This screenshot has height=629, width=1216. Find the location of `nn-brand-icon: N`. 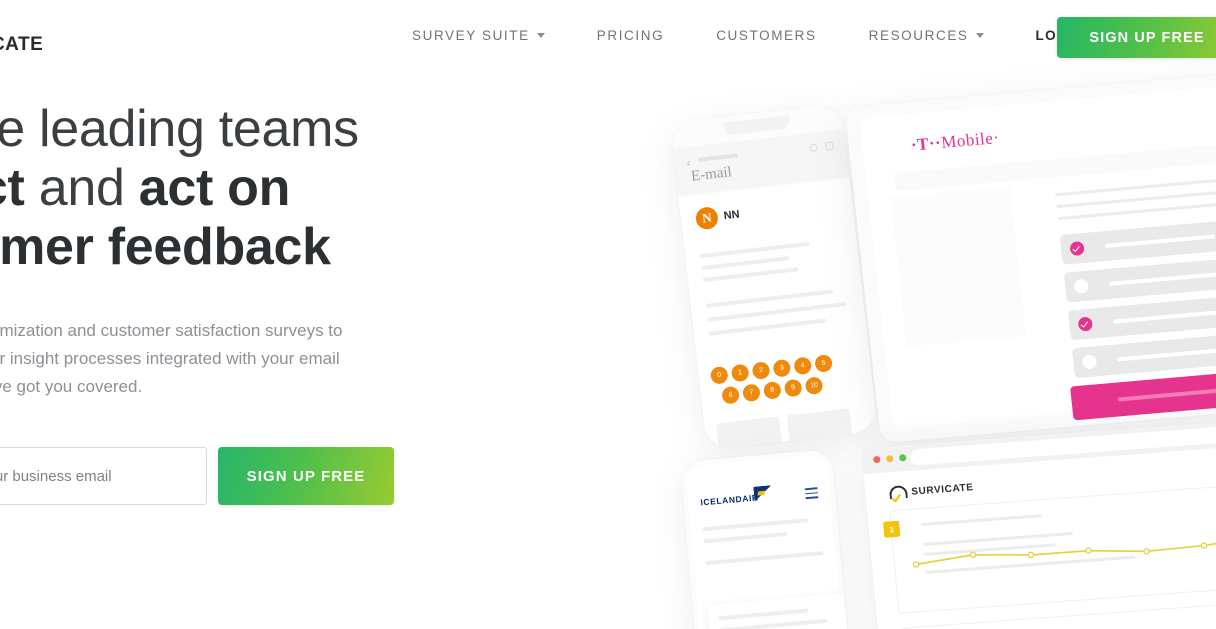

nn-brand-icon: N is located at coordinates (707, 218).